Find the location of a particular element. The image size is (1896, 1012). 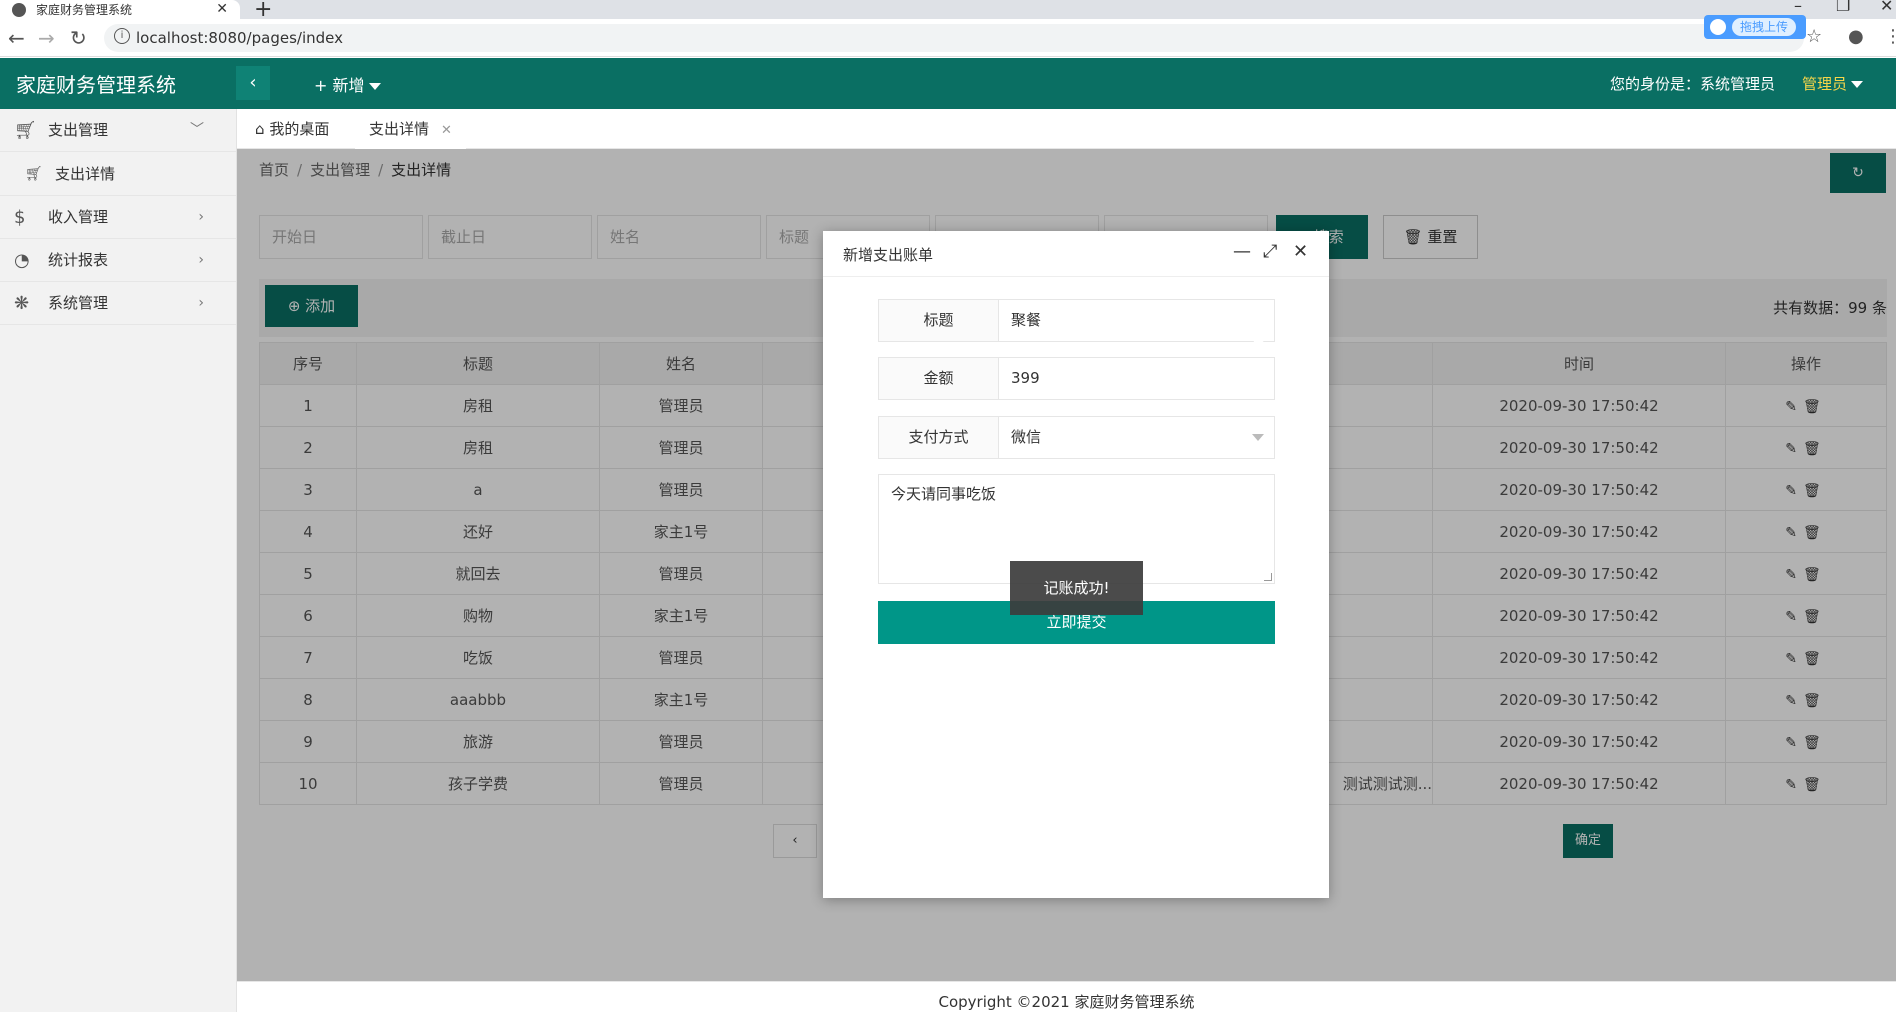

forward-icon: → is located at coordinates (46, 38).